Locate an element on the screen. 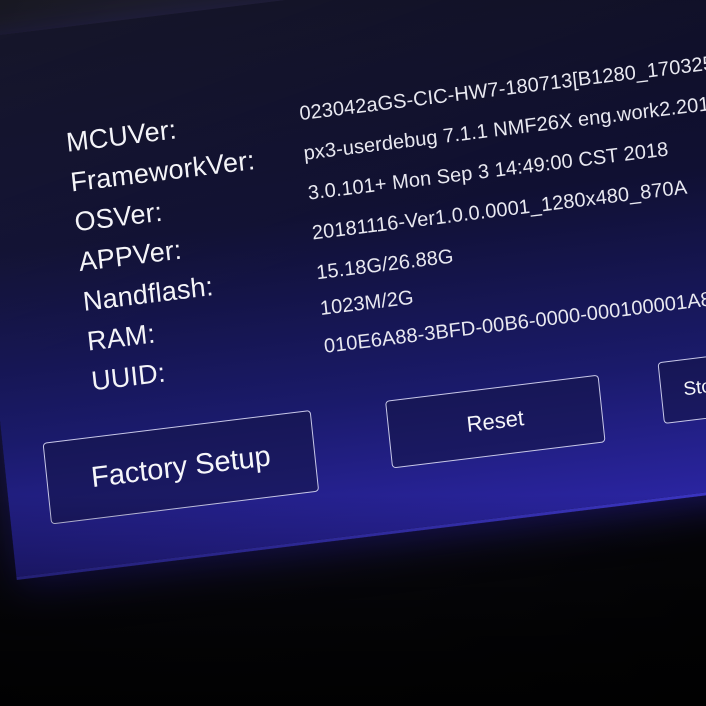 This screenshot has height=706, width=706. label-ram: RAM: is located at coordinates (121, 337).